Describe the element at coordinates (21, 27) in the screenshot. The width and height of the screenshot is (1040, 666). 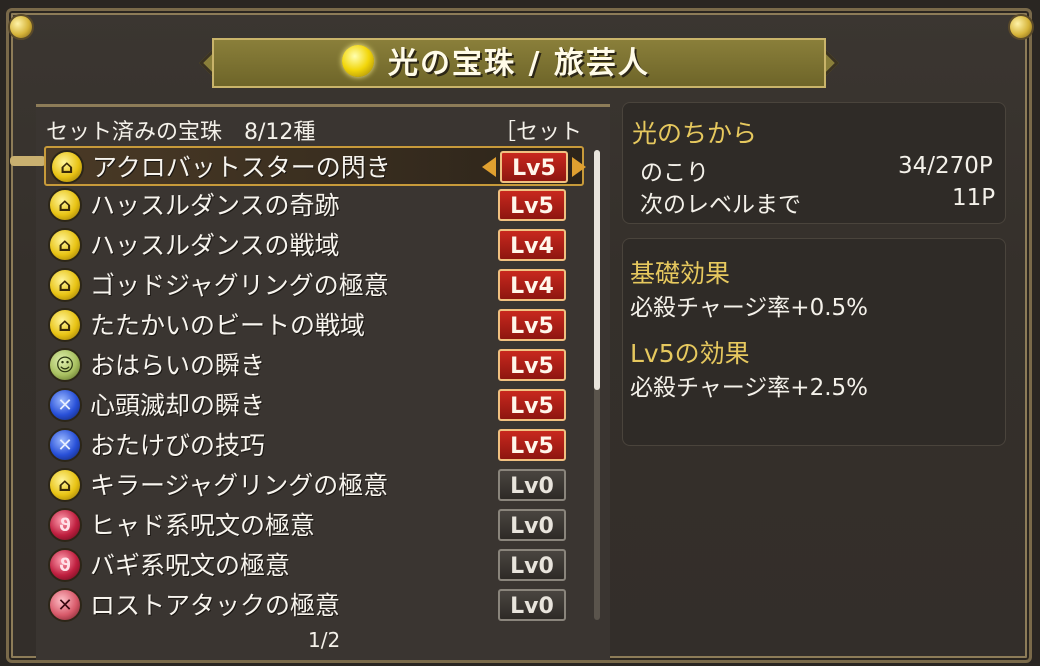
I see `corner-orb-top-left` at that location.